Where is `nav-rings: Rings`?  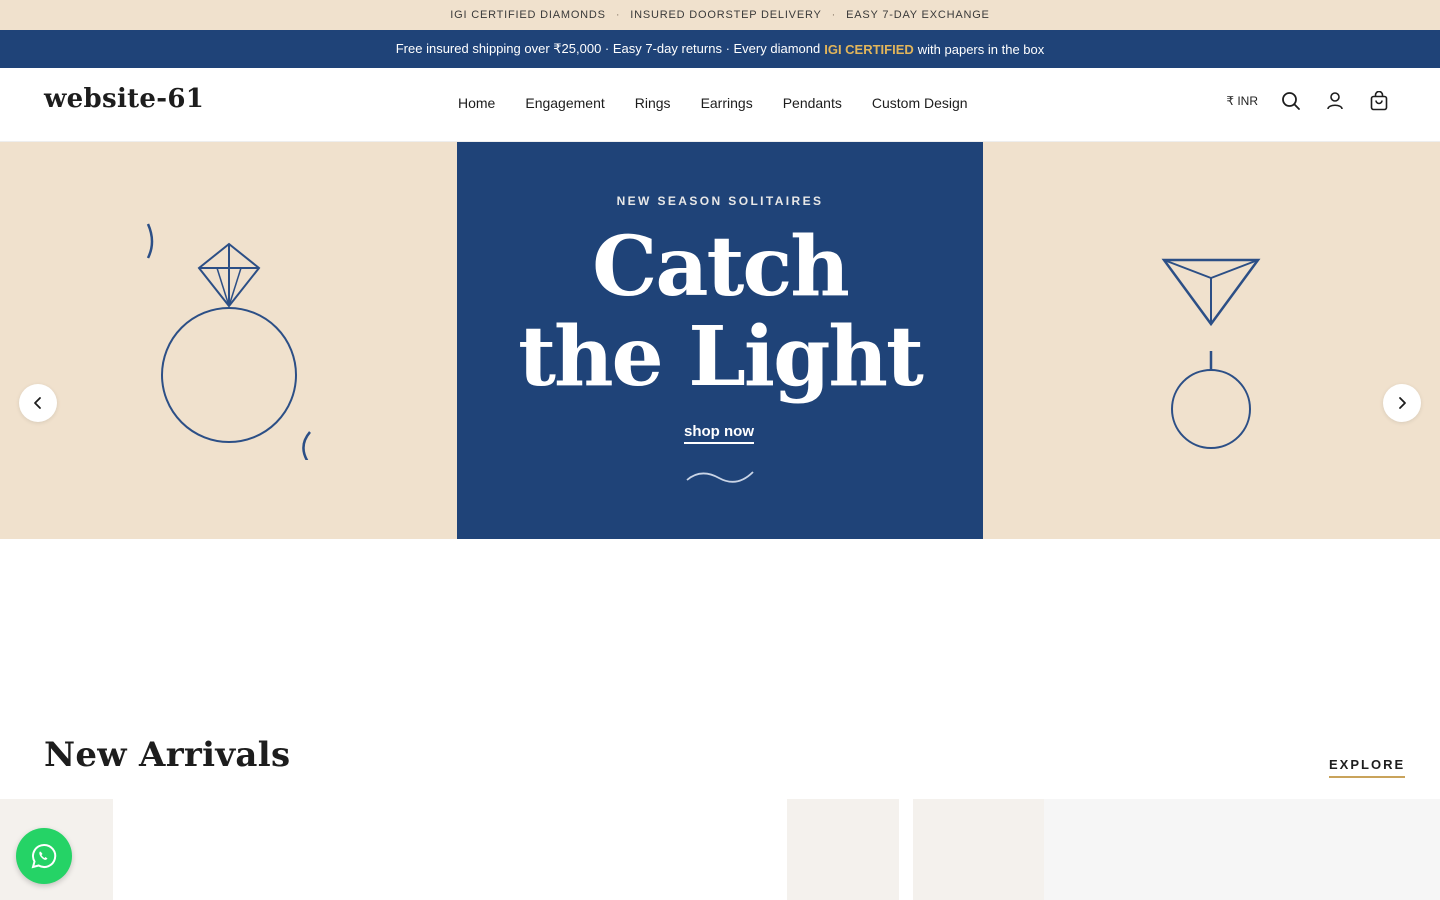 nav-rings: Rings is located at coordinates (653, 103).